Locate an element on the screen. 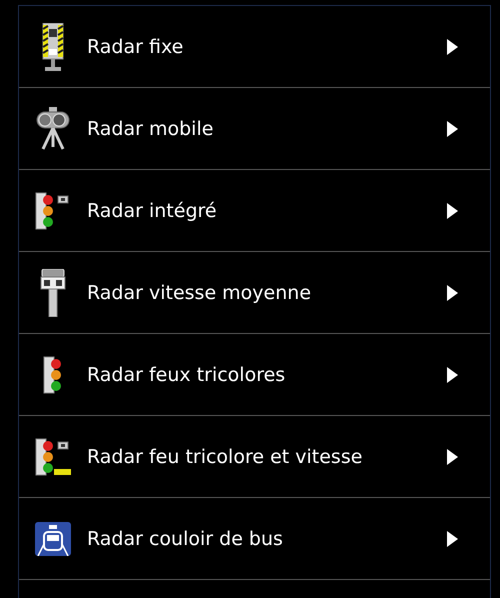  list-item: Radar fixe is located at coordinates (254, 47).